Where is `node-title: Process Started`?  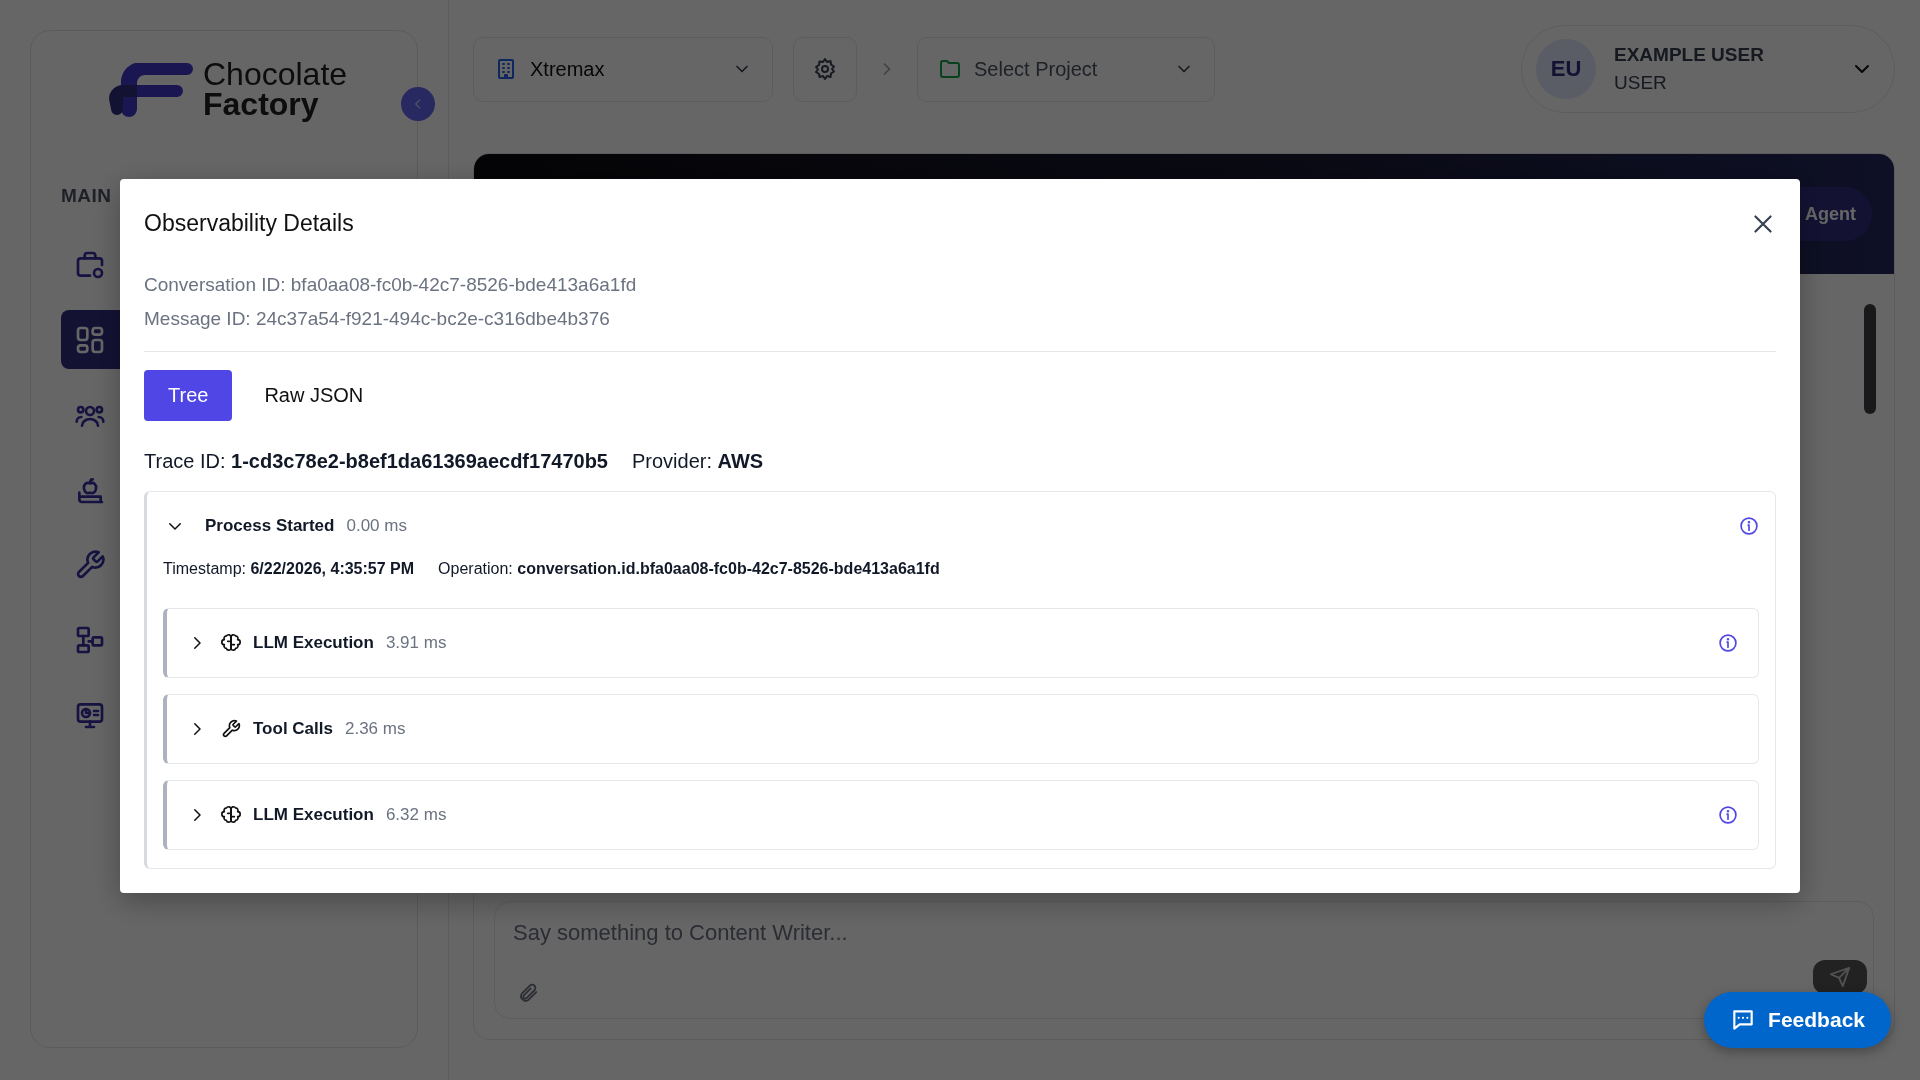 node-title: Process Started is located at coordinates (270, 526).